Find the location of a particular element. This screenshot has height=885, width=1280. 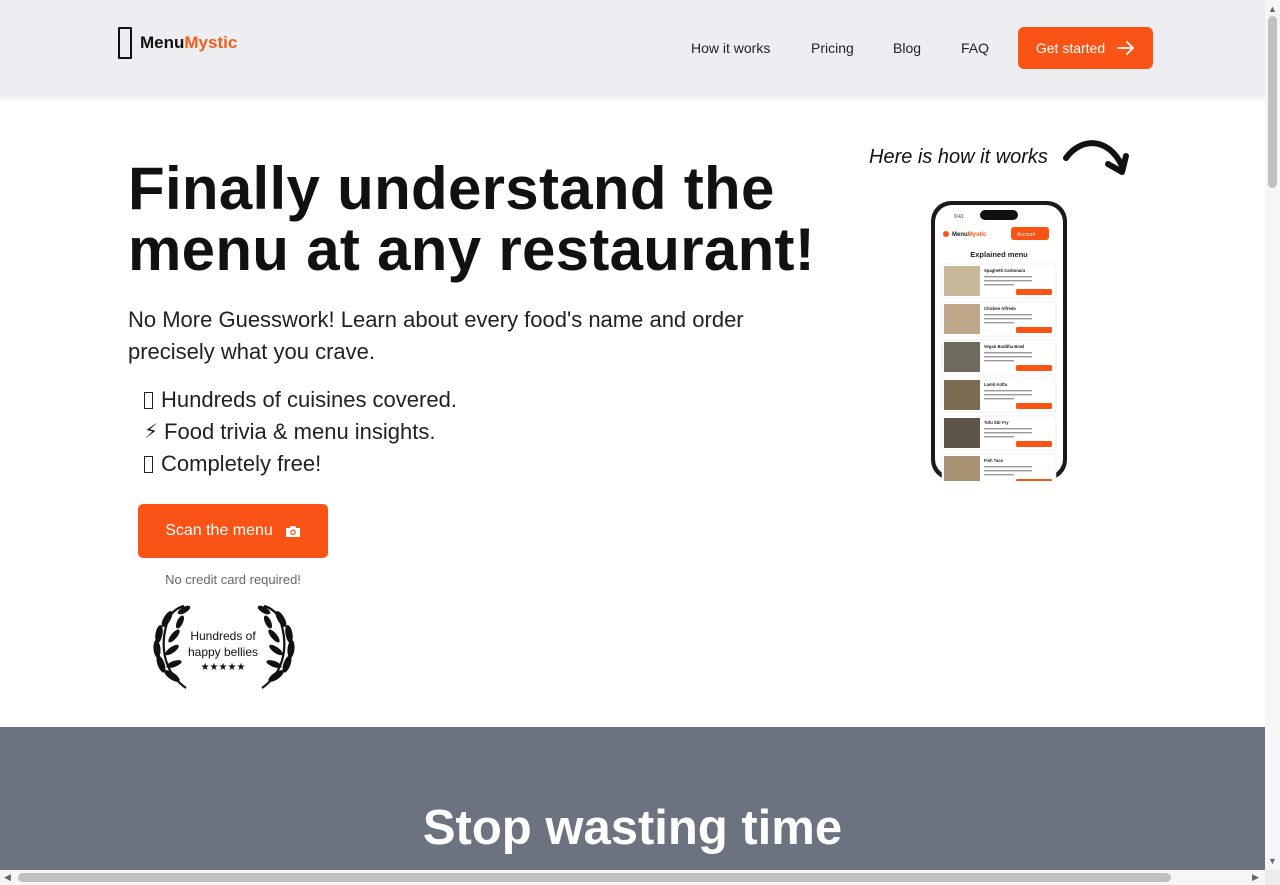

curved-arrow-icon is located at coordinates (1096, 157).